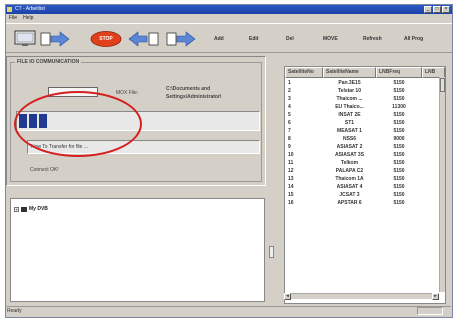 This screenshot has width=456, height=320. I want to click on table-row: 10 ASIASAT 3S 5150, so click(365, 155).